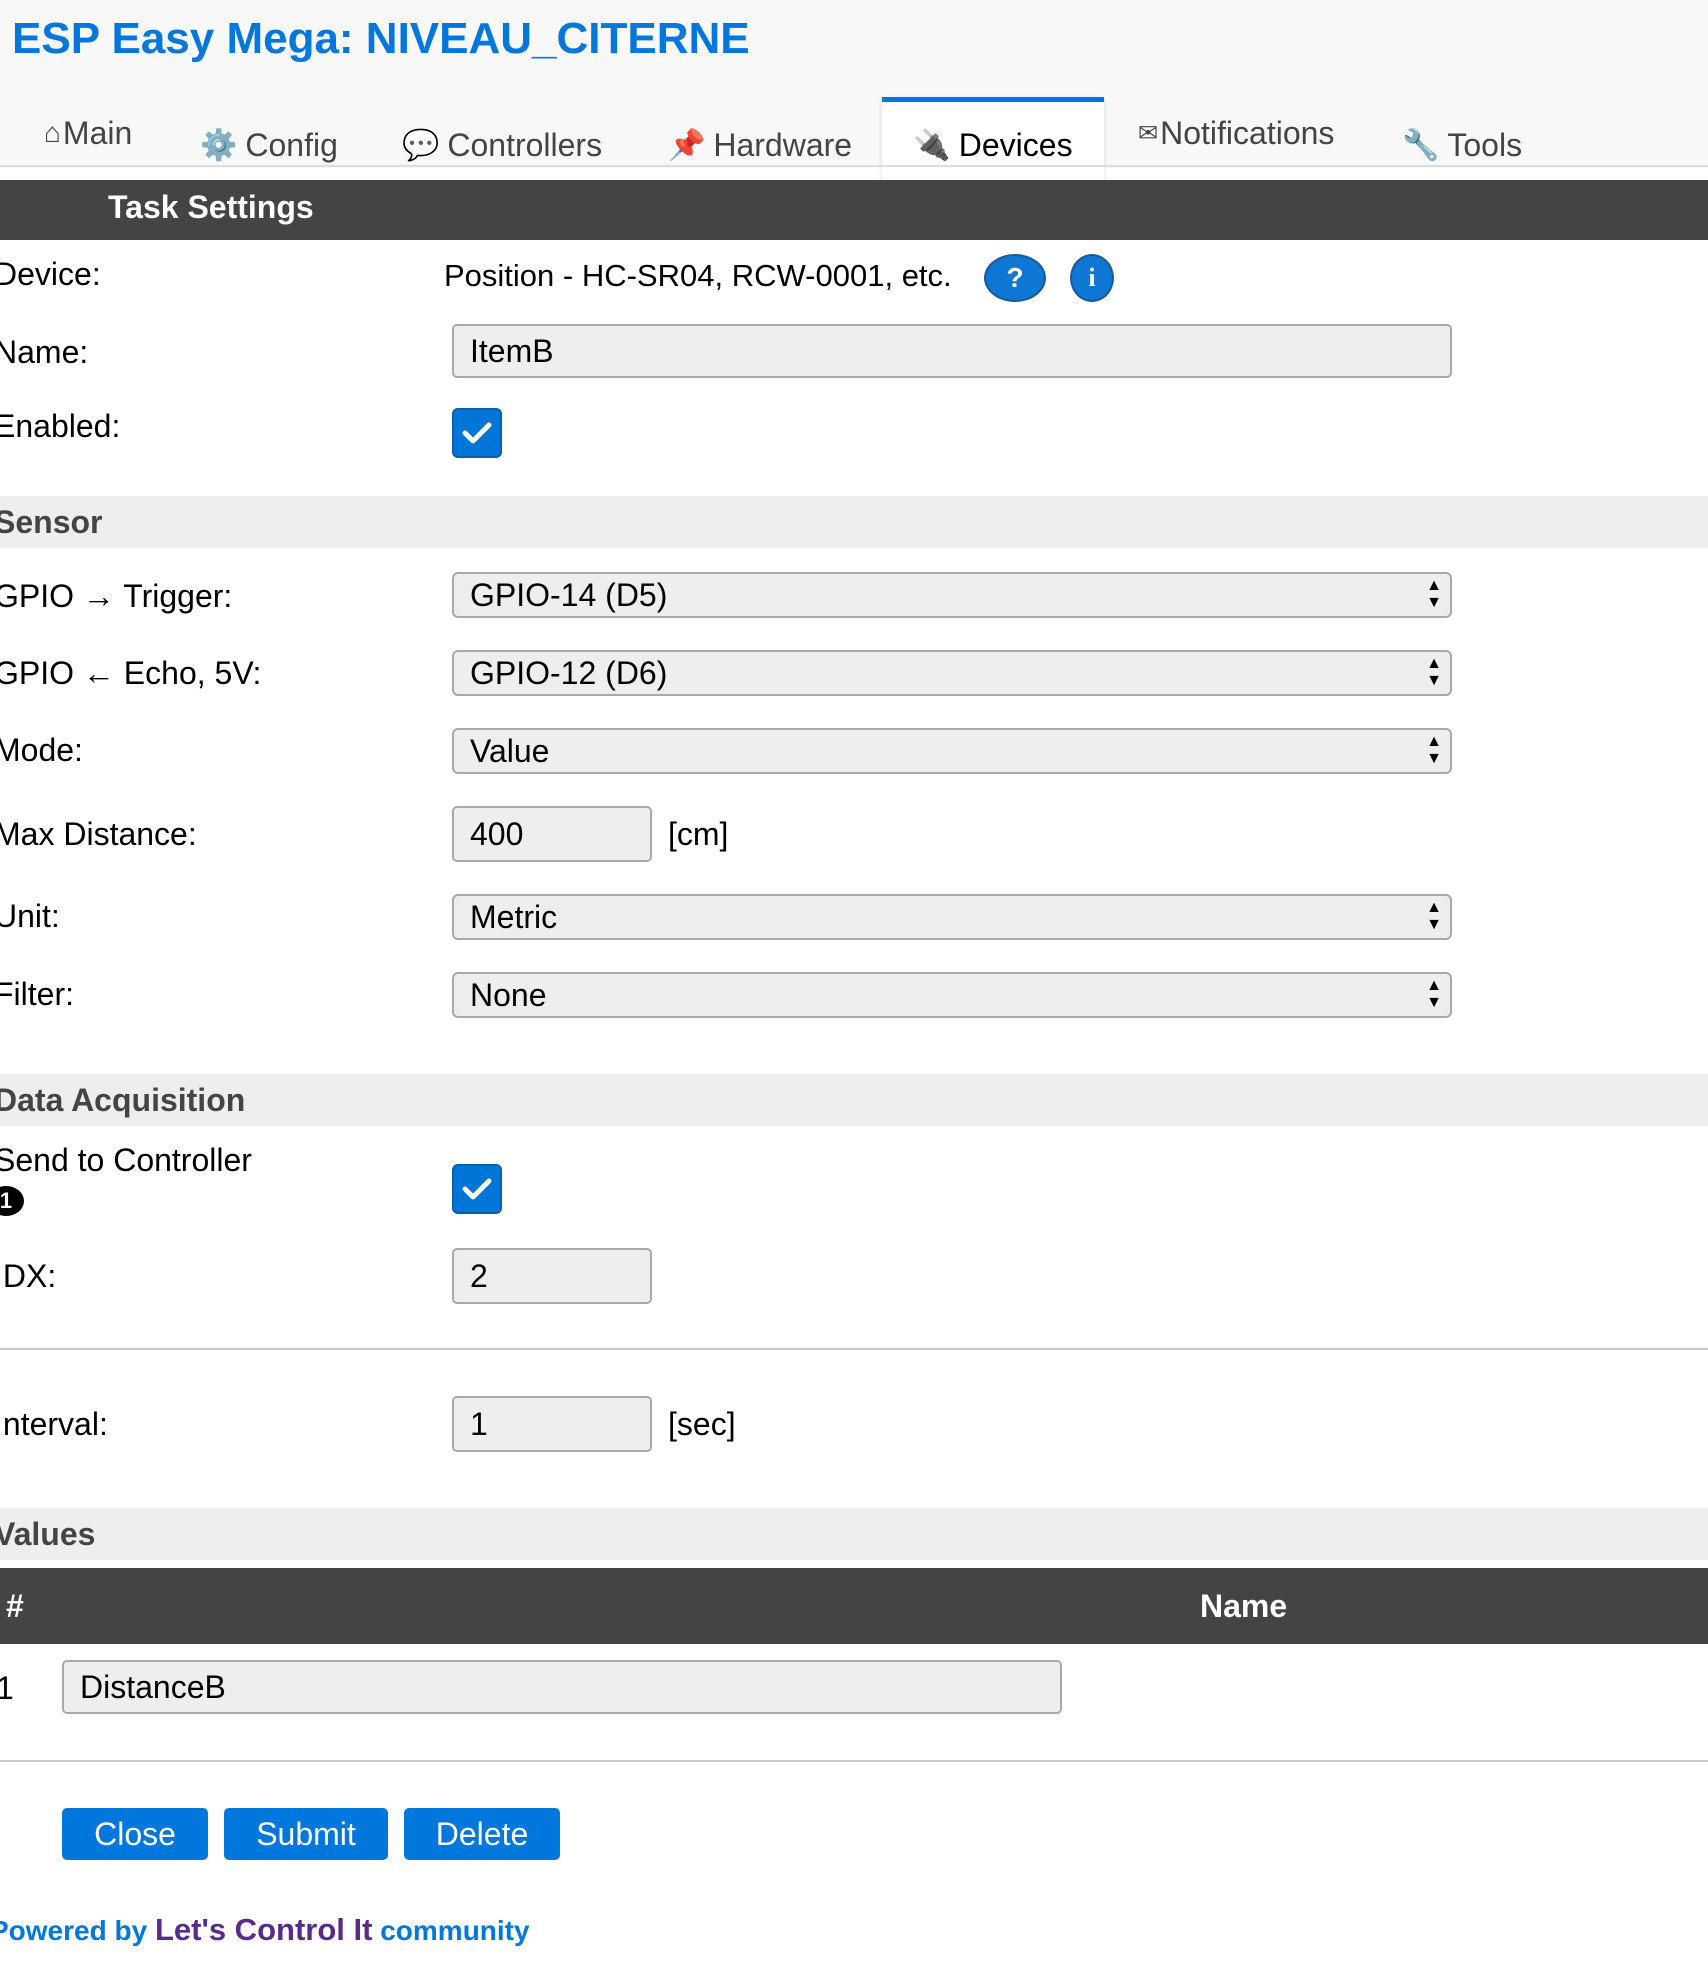  I want to click on plug-icon: 🔌, so click(932, 145).